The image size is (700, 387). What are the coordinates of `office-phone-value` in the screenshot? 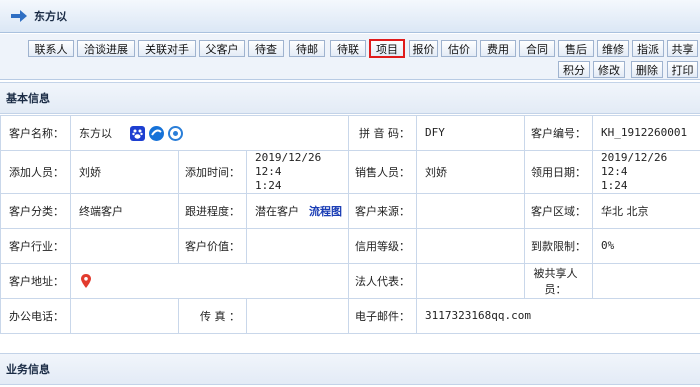 It's located at (124, 316).